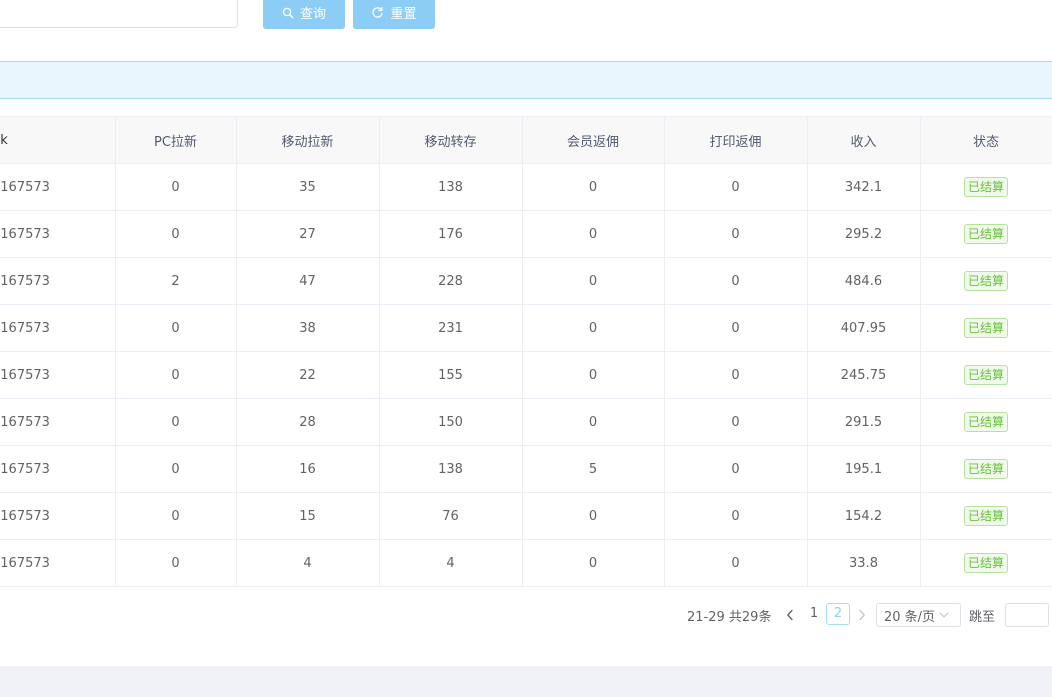 Image resolution: width=1052 pixels, height=697 pixels. I want to click on cell-income: 342.1, so click(864, 187).